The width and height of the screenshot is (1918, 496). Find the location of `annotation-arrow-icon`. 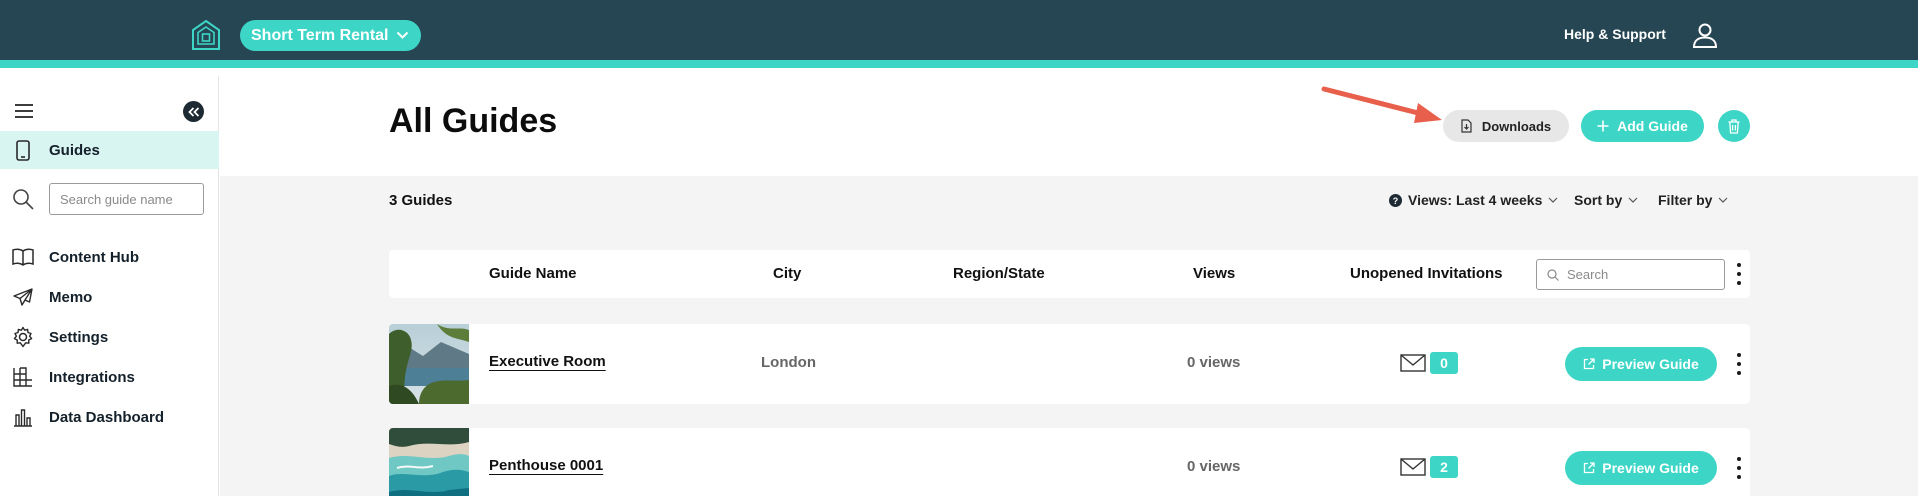

annotation-arrow-icon is located at coordinates (1381, 104).